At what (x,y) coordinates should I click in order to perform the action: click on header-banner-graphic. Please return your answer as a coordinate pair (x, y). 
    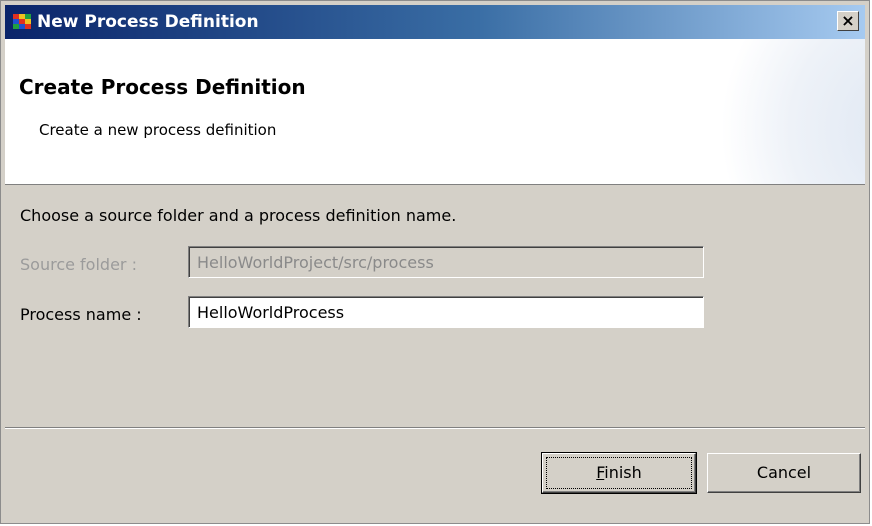
    Looking at the image, I should click on (785, 111).